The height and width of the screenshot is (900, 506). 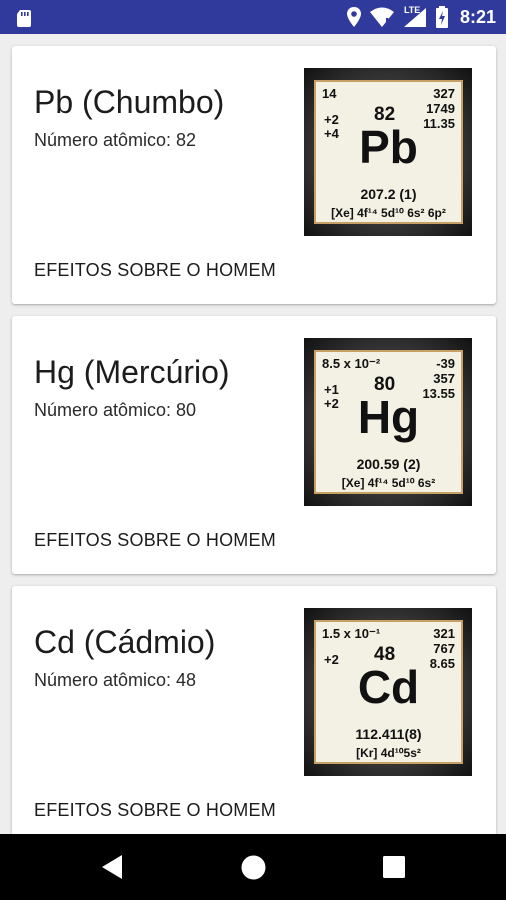 What do you see at coordinates (388, 734) in the screenshot?
I see `tile-atomic-mass: 112.411(8)` at bounding box center [388, 734].